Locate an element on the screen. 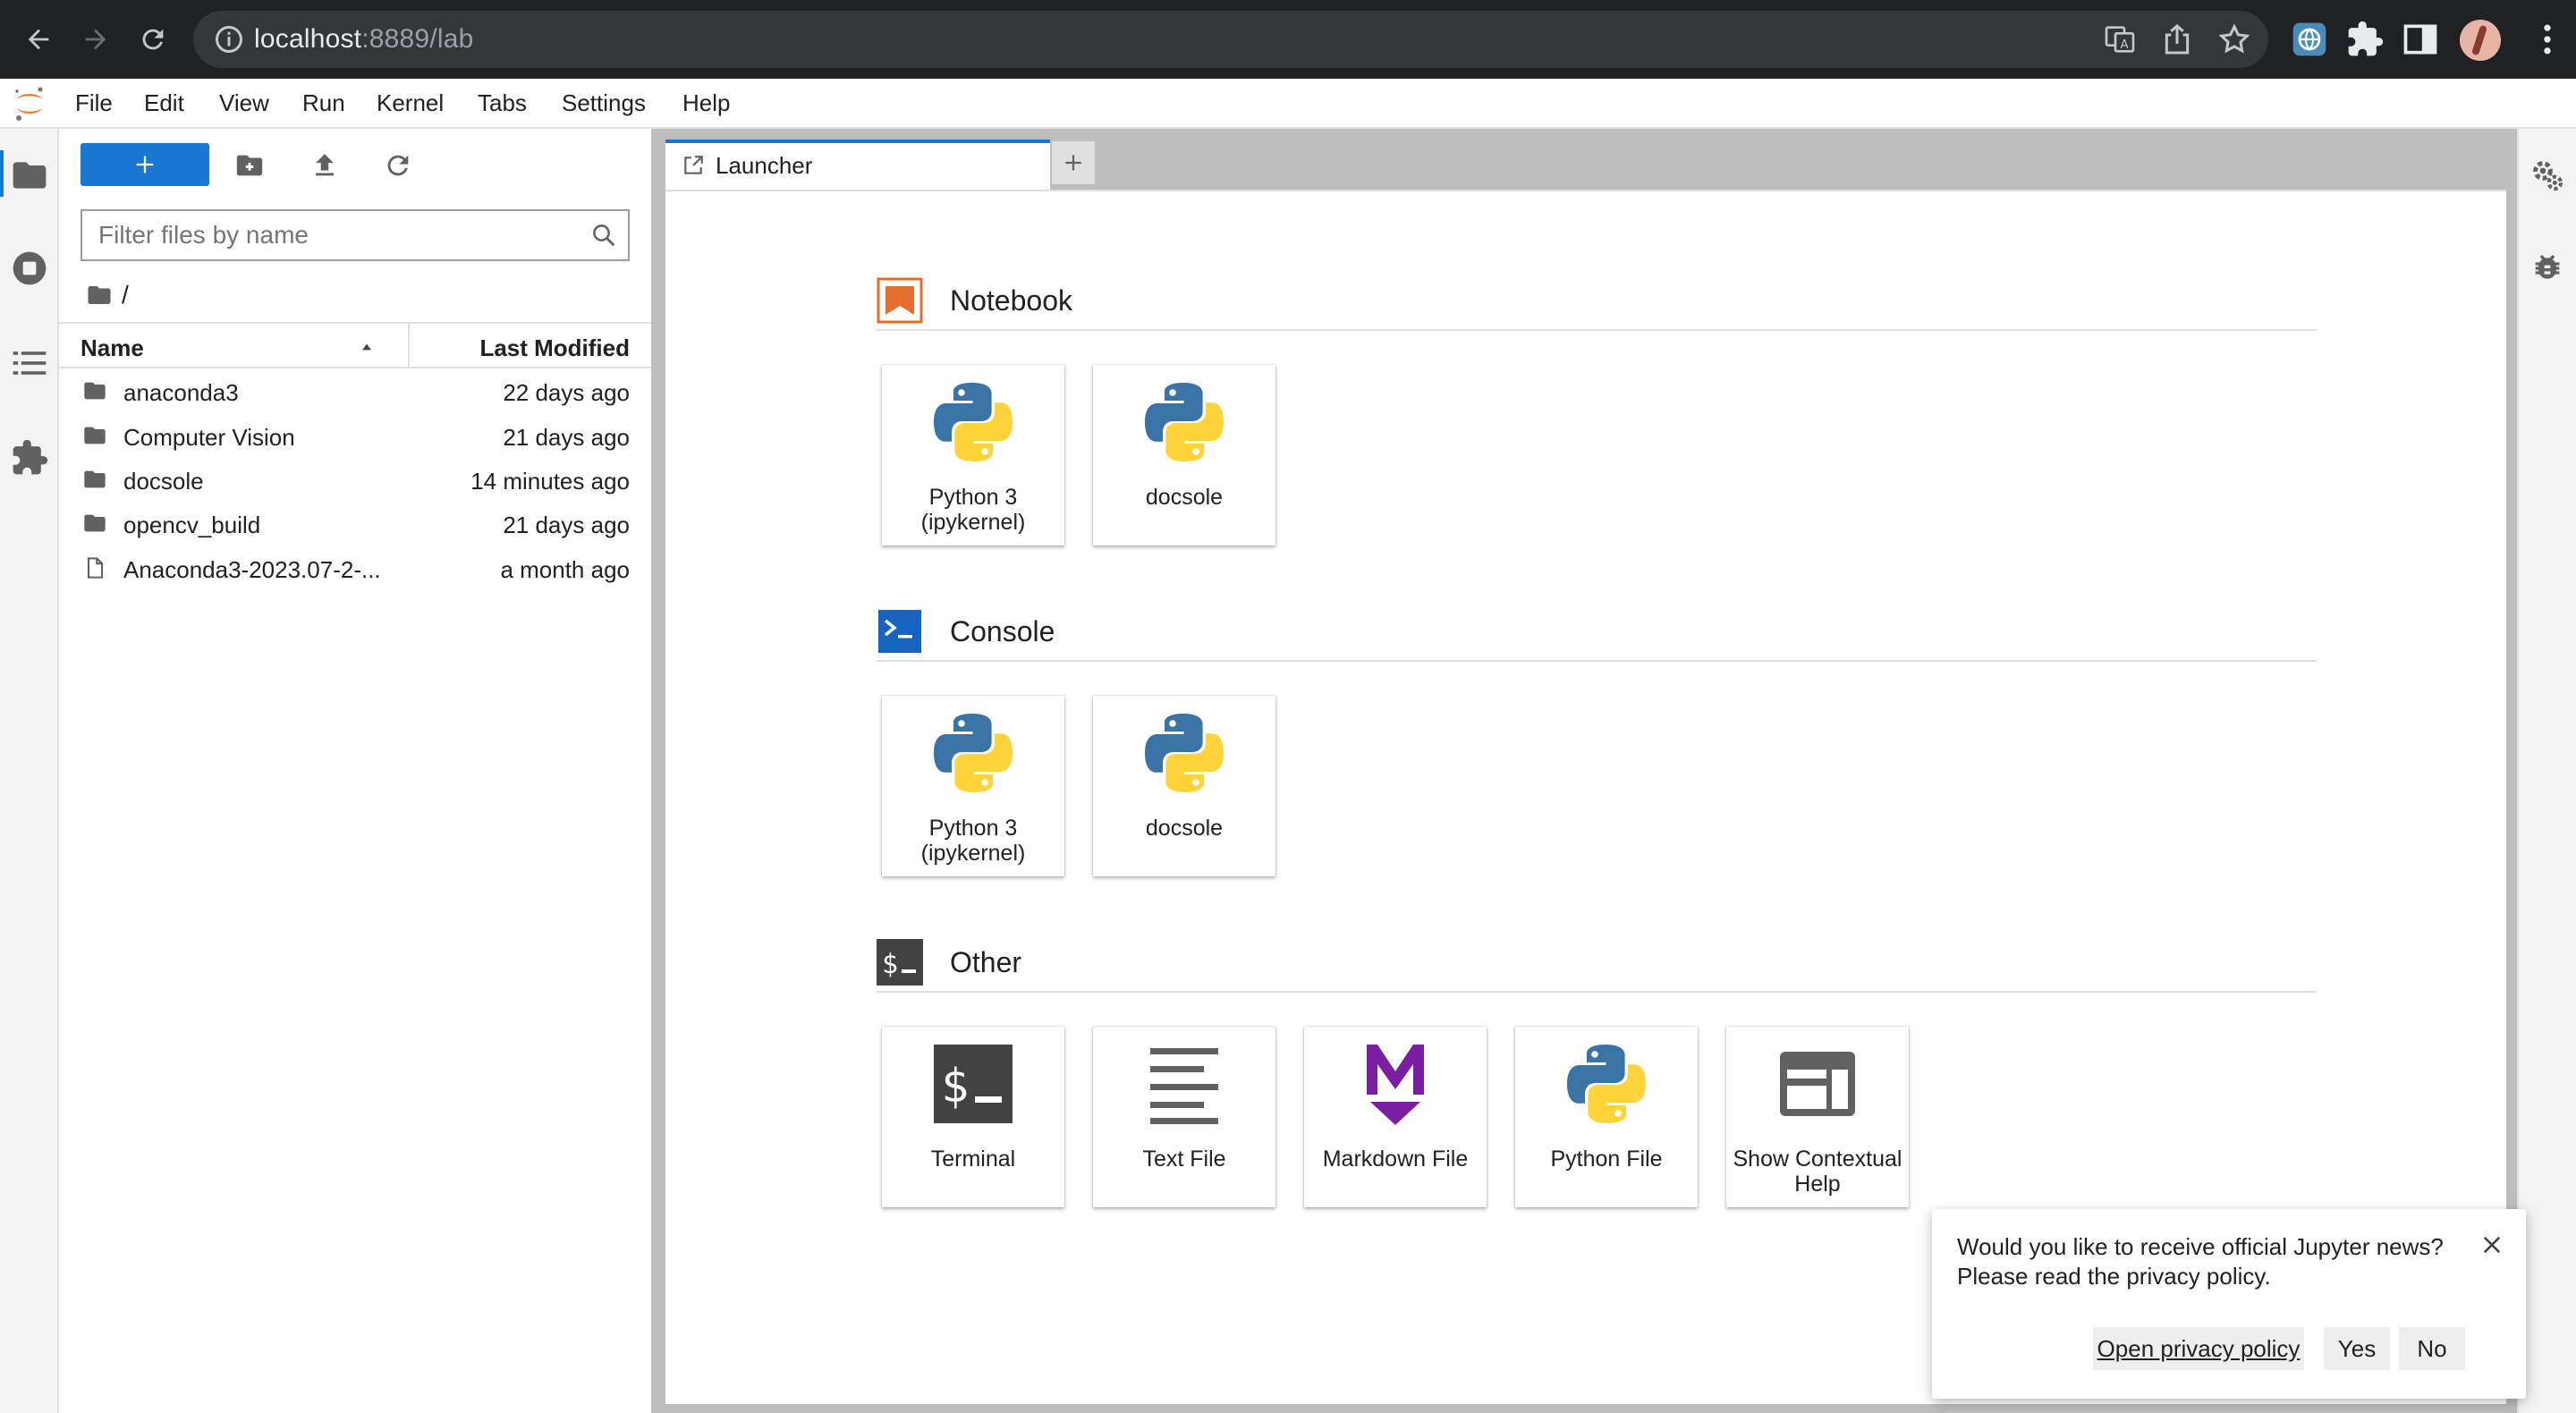  back-button is located at coordinates (38, 39).